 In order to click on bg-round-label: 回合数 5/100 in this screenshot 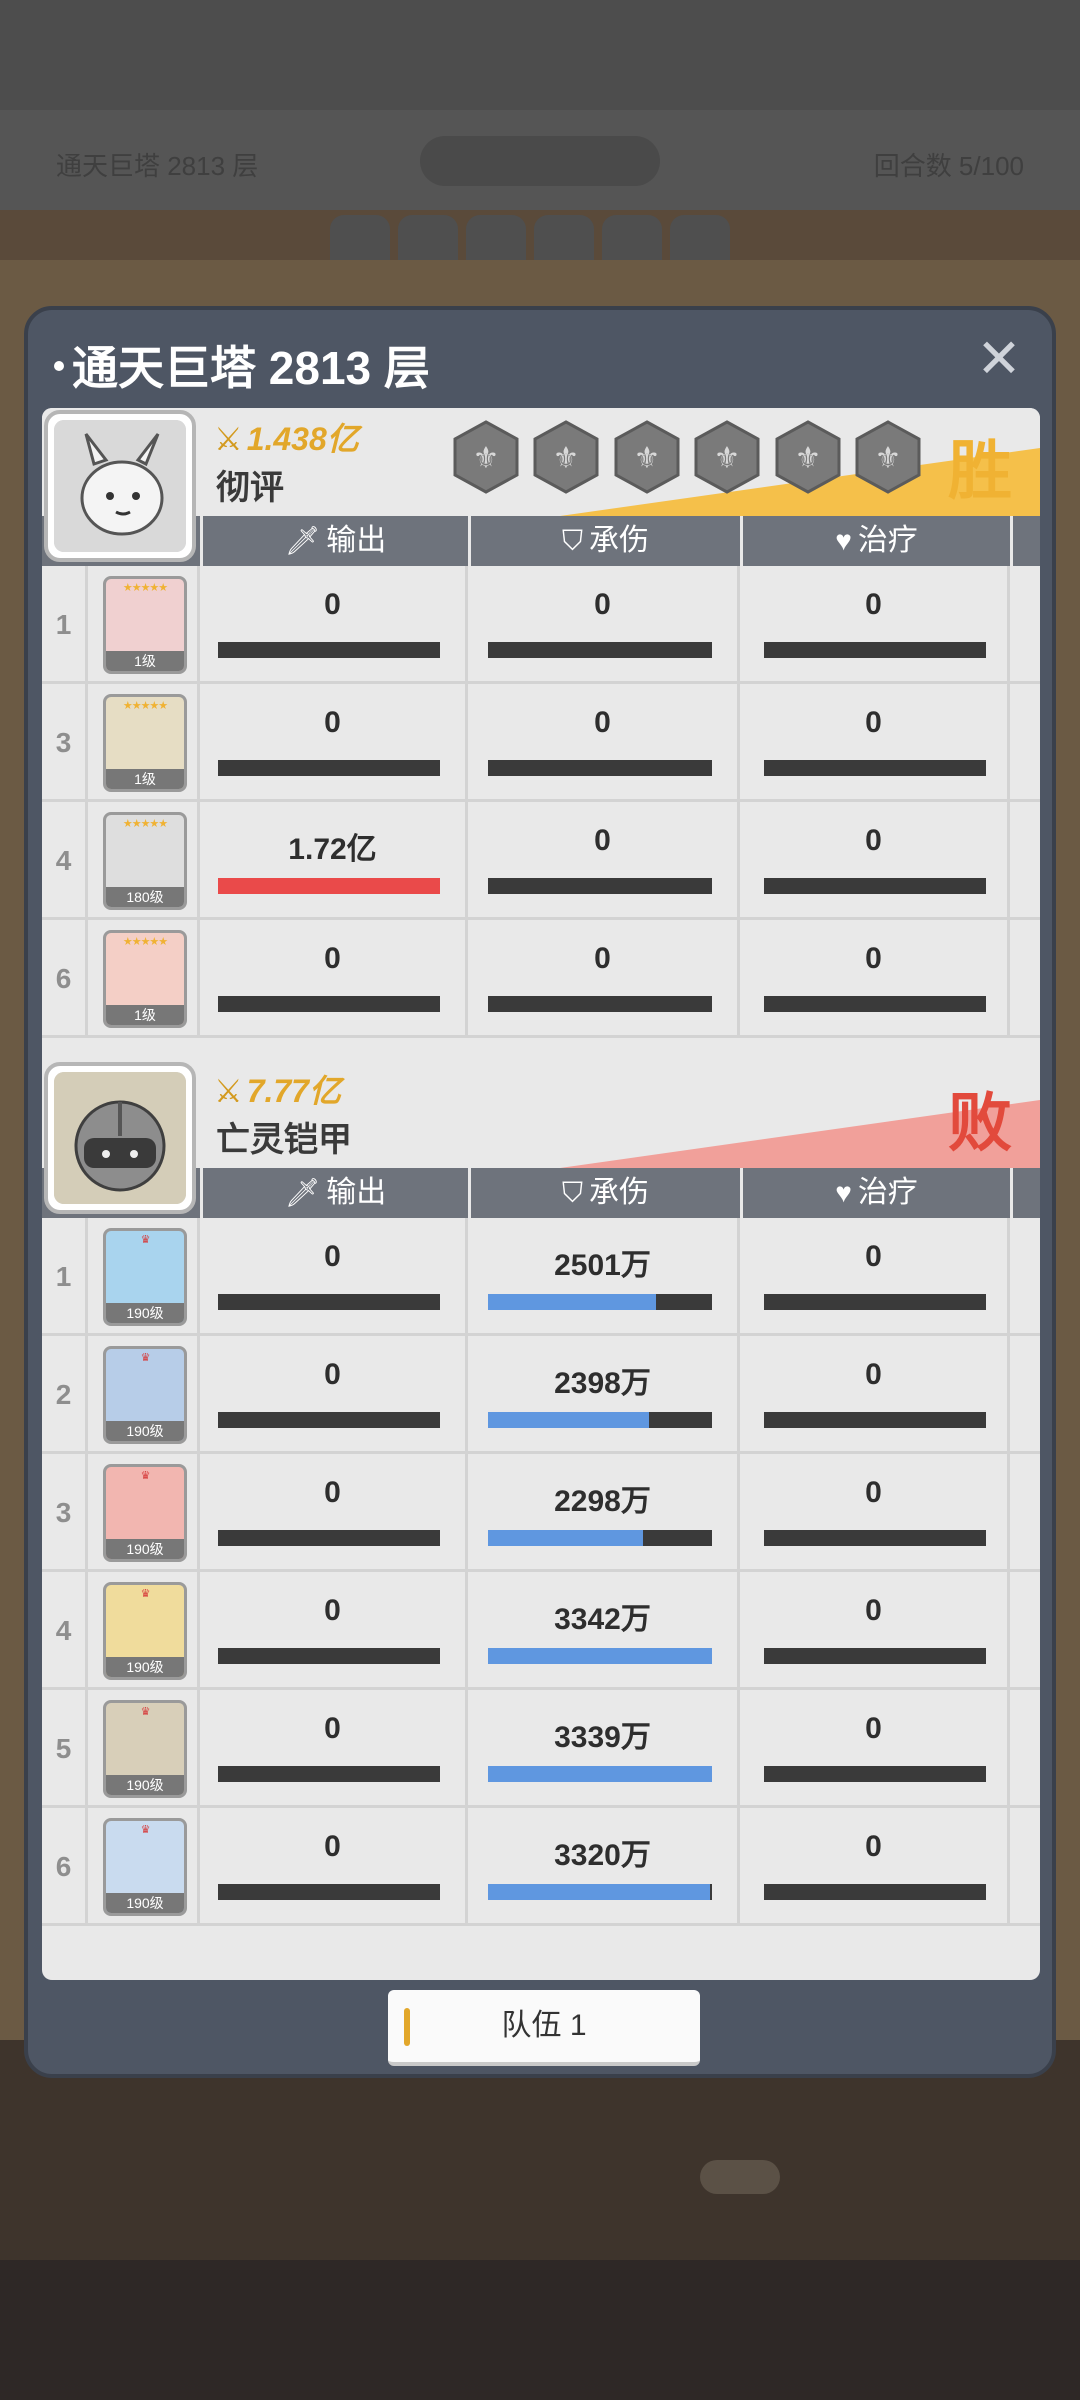, I will do `click(948, 166)`.